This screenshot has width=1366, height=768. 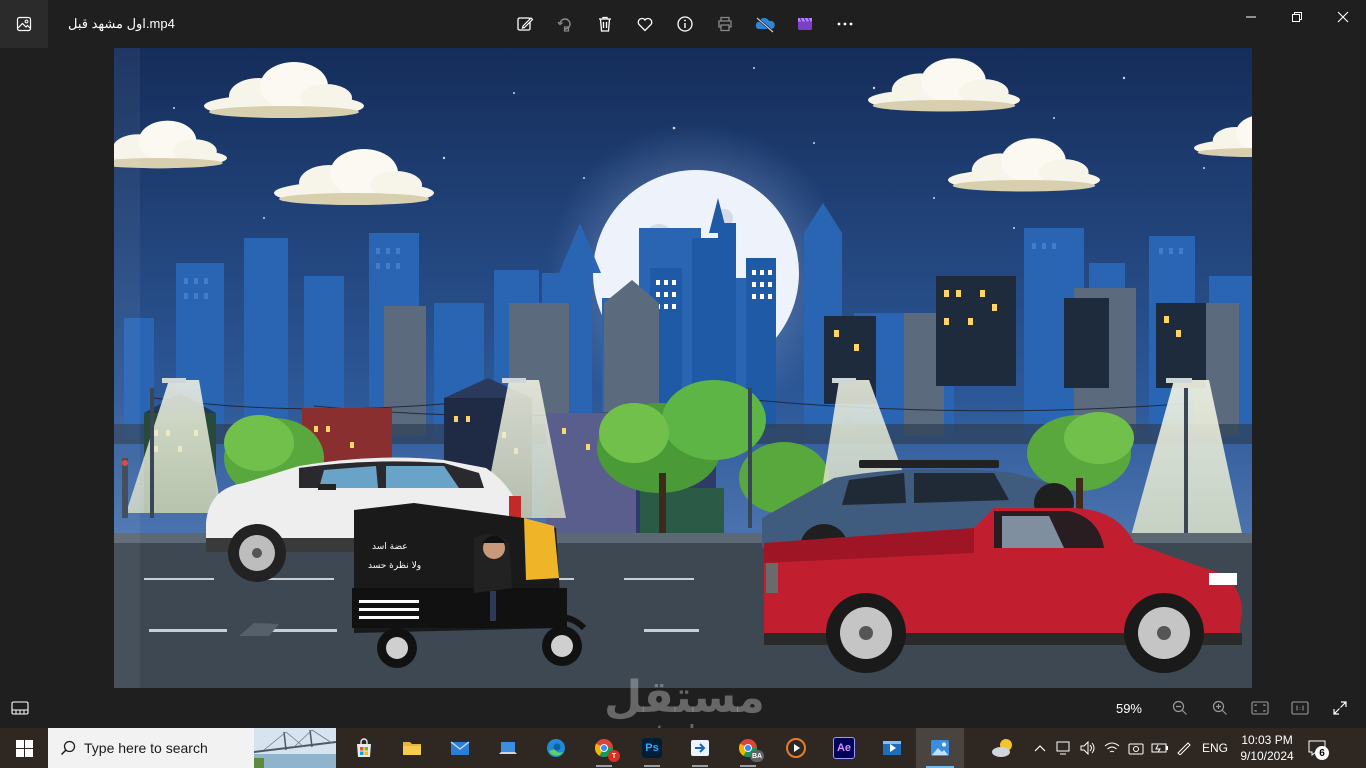 I want to click on photoshop-label: Ps, so click(x=652, y=748).